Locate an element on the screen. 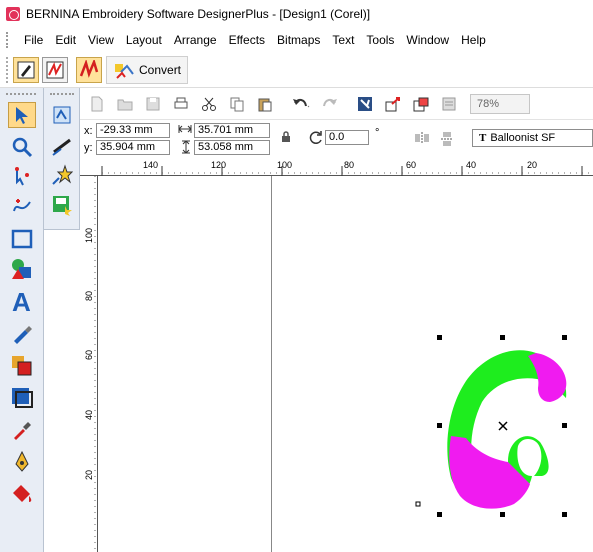 The width and height of the screenshot is (593, 552). shape-tool-icon is located at coordinates (22, 176).